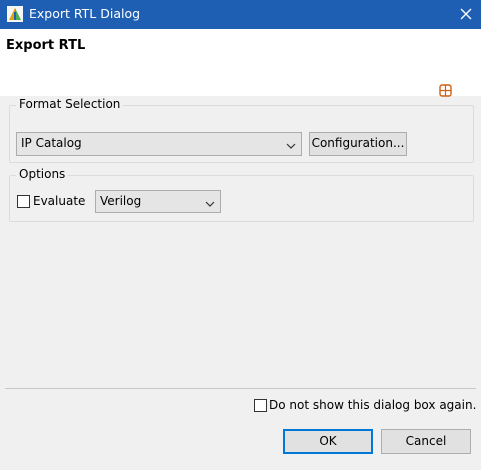 The height and width of the screenshot is (470, 481). What do you see at coordinates (260, 405) in the screenshot?
I see `dont-show-checkbox` at bounding box center [260, 405].